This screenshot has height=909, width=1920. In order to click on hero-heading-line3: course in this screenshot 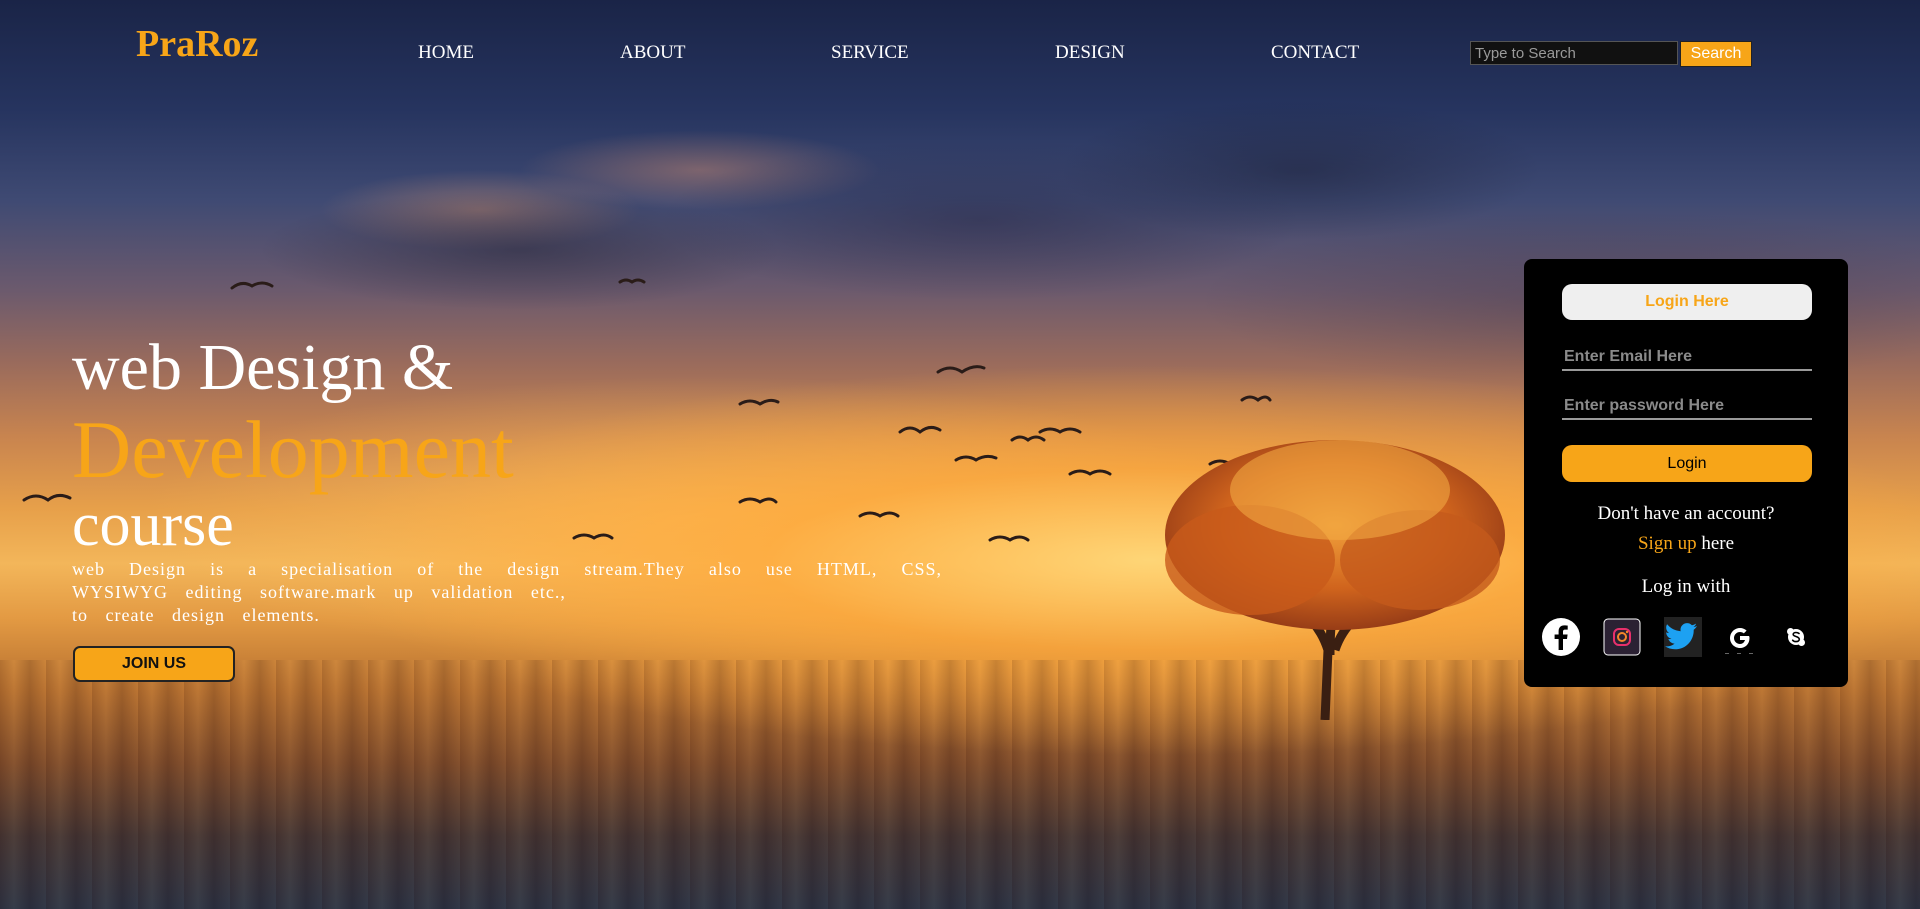, I will do `click(153, 525)`.